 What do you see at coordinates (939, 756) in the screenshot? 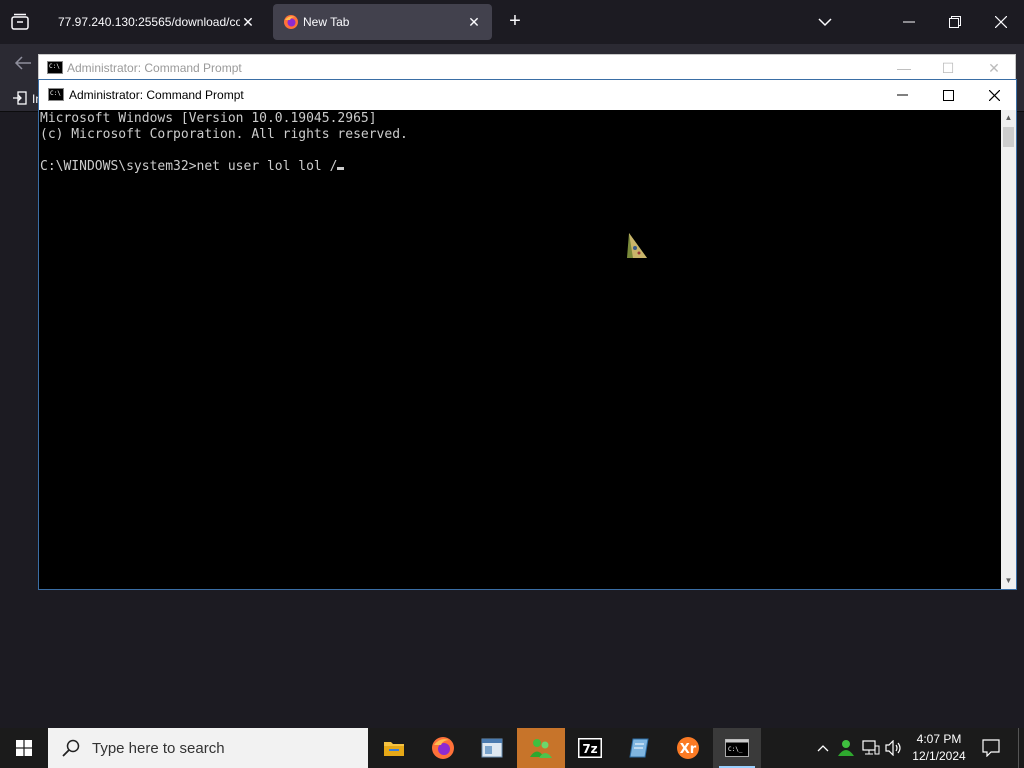
I see `clock-date: 12/1/2024` at bounding box center [939, 756].